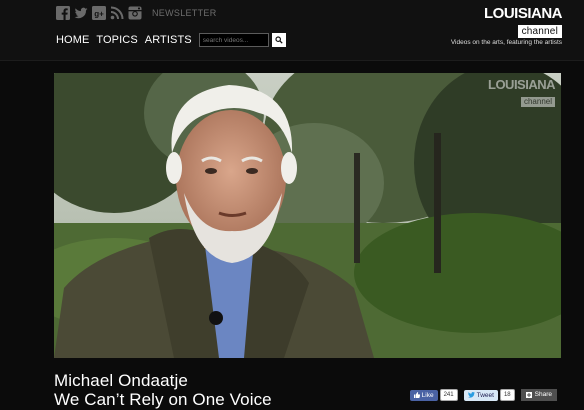 This screenshot has width=584, height=410. What do you see at coordinates (539, 31) in the screenshot?
I see `logo-text-bottom: channel` at bounding box center [539, 31].